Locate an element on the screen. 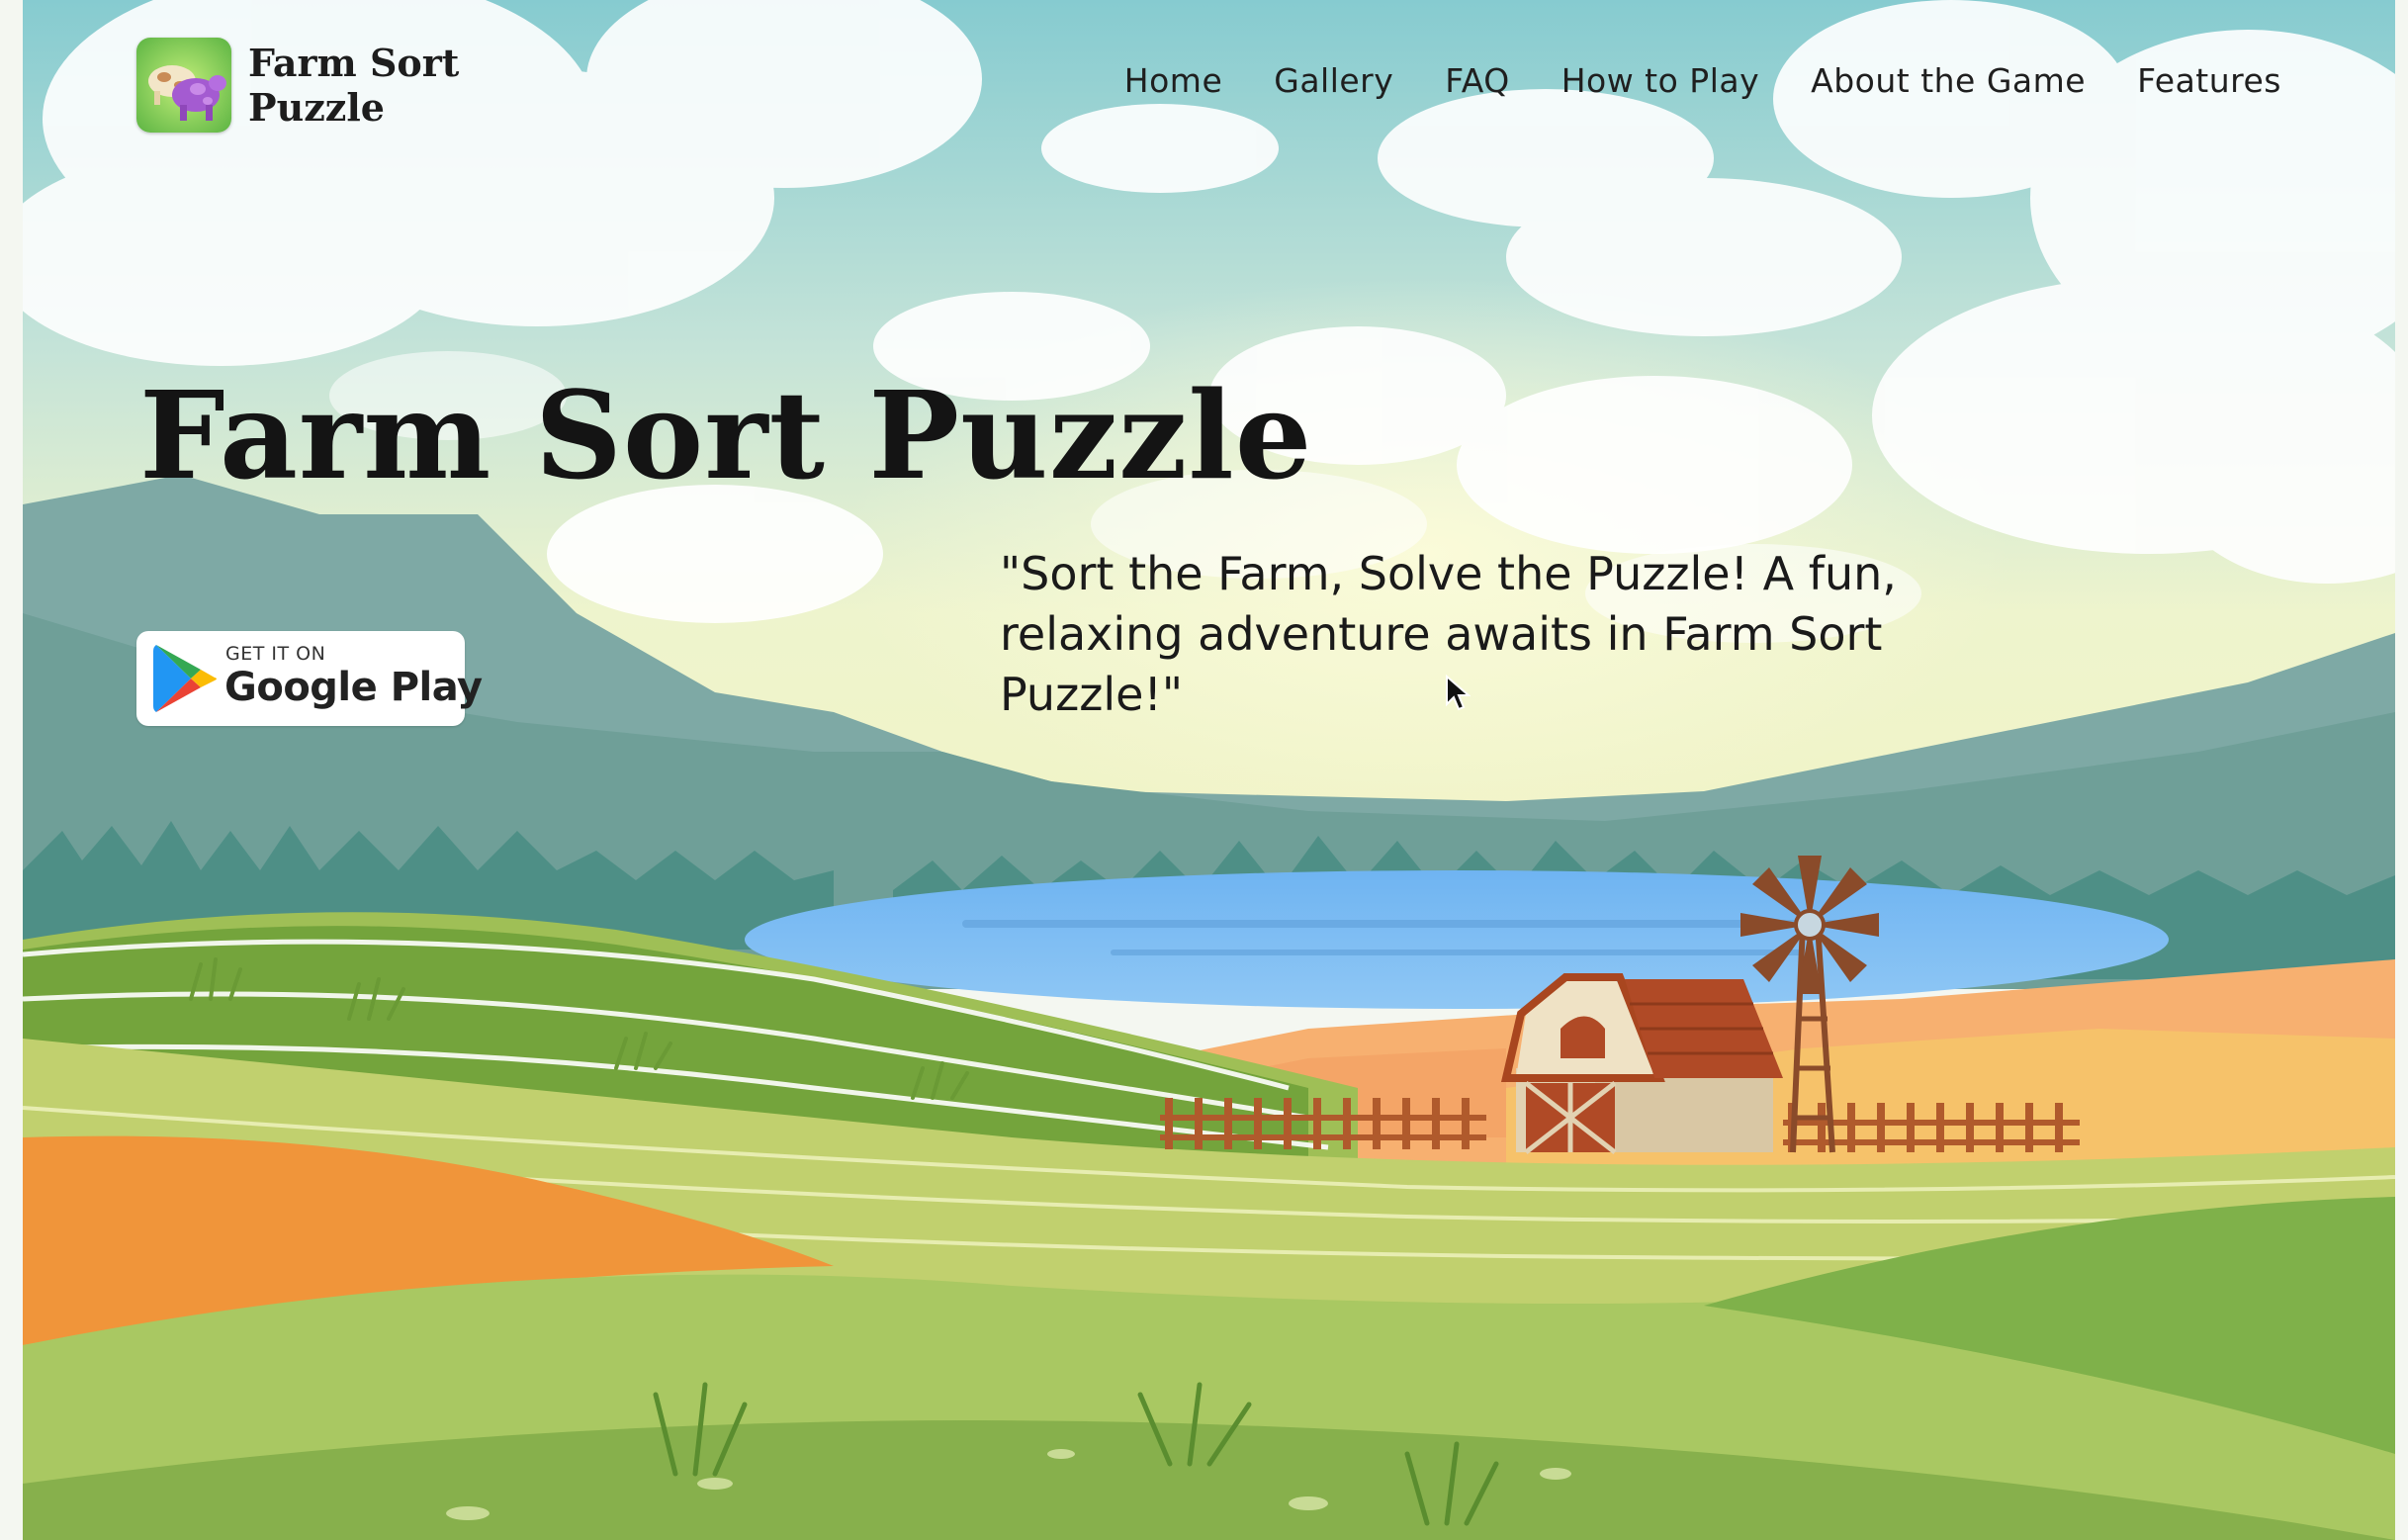 The width and height of the screenshot is (2408, 1540). barn-illustration is located at coordinates (1641, 1063).